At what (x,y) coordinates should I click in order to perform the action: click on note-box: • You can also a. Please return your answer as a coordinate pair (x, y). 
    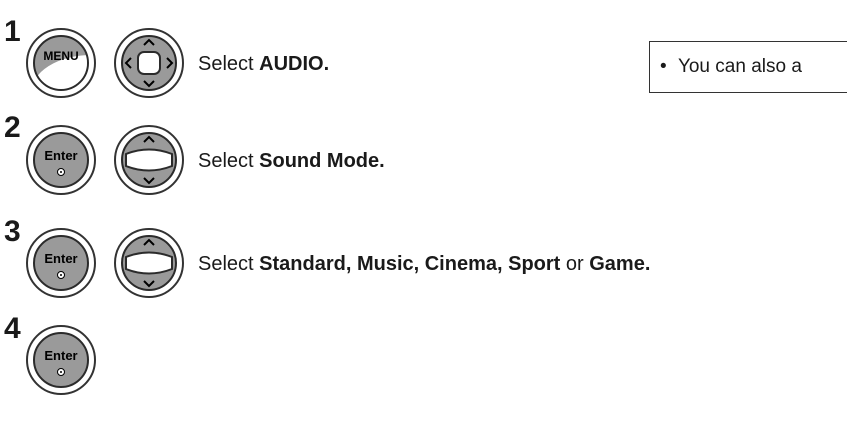
    Looking at the image, I should click on (748, 67).